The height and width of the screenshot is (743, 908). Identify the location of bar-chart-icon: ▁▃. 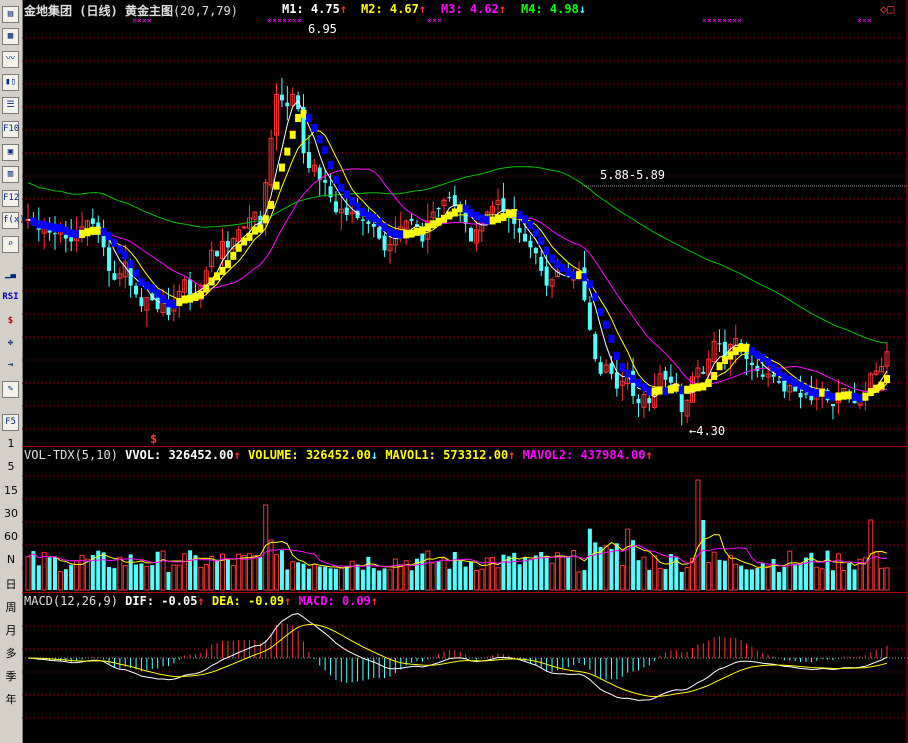
(10, 275).